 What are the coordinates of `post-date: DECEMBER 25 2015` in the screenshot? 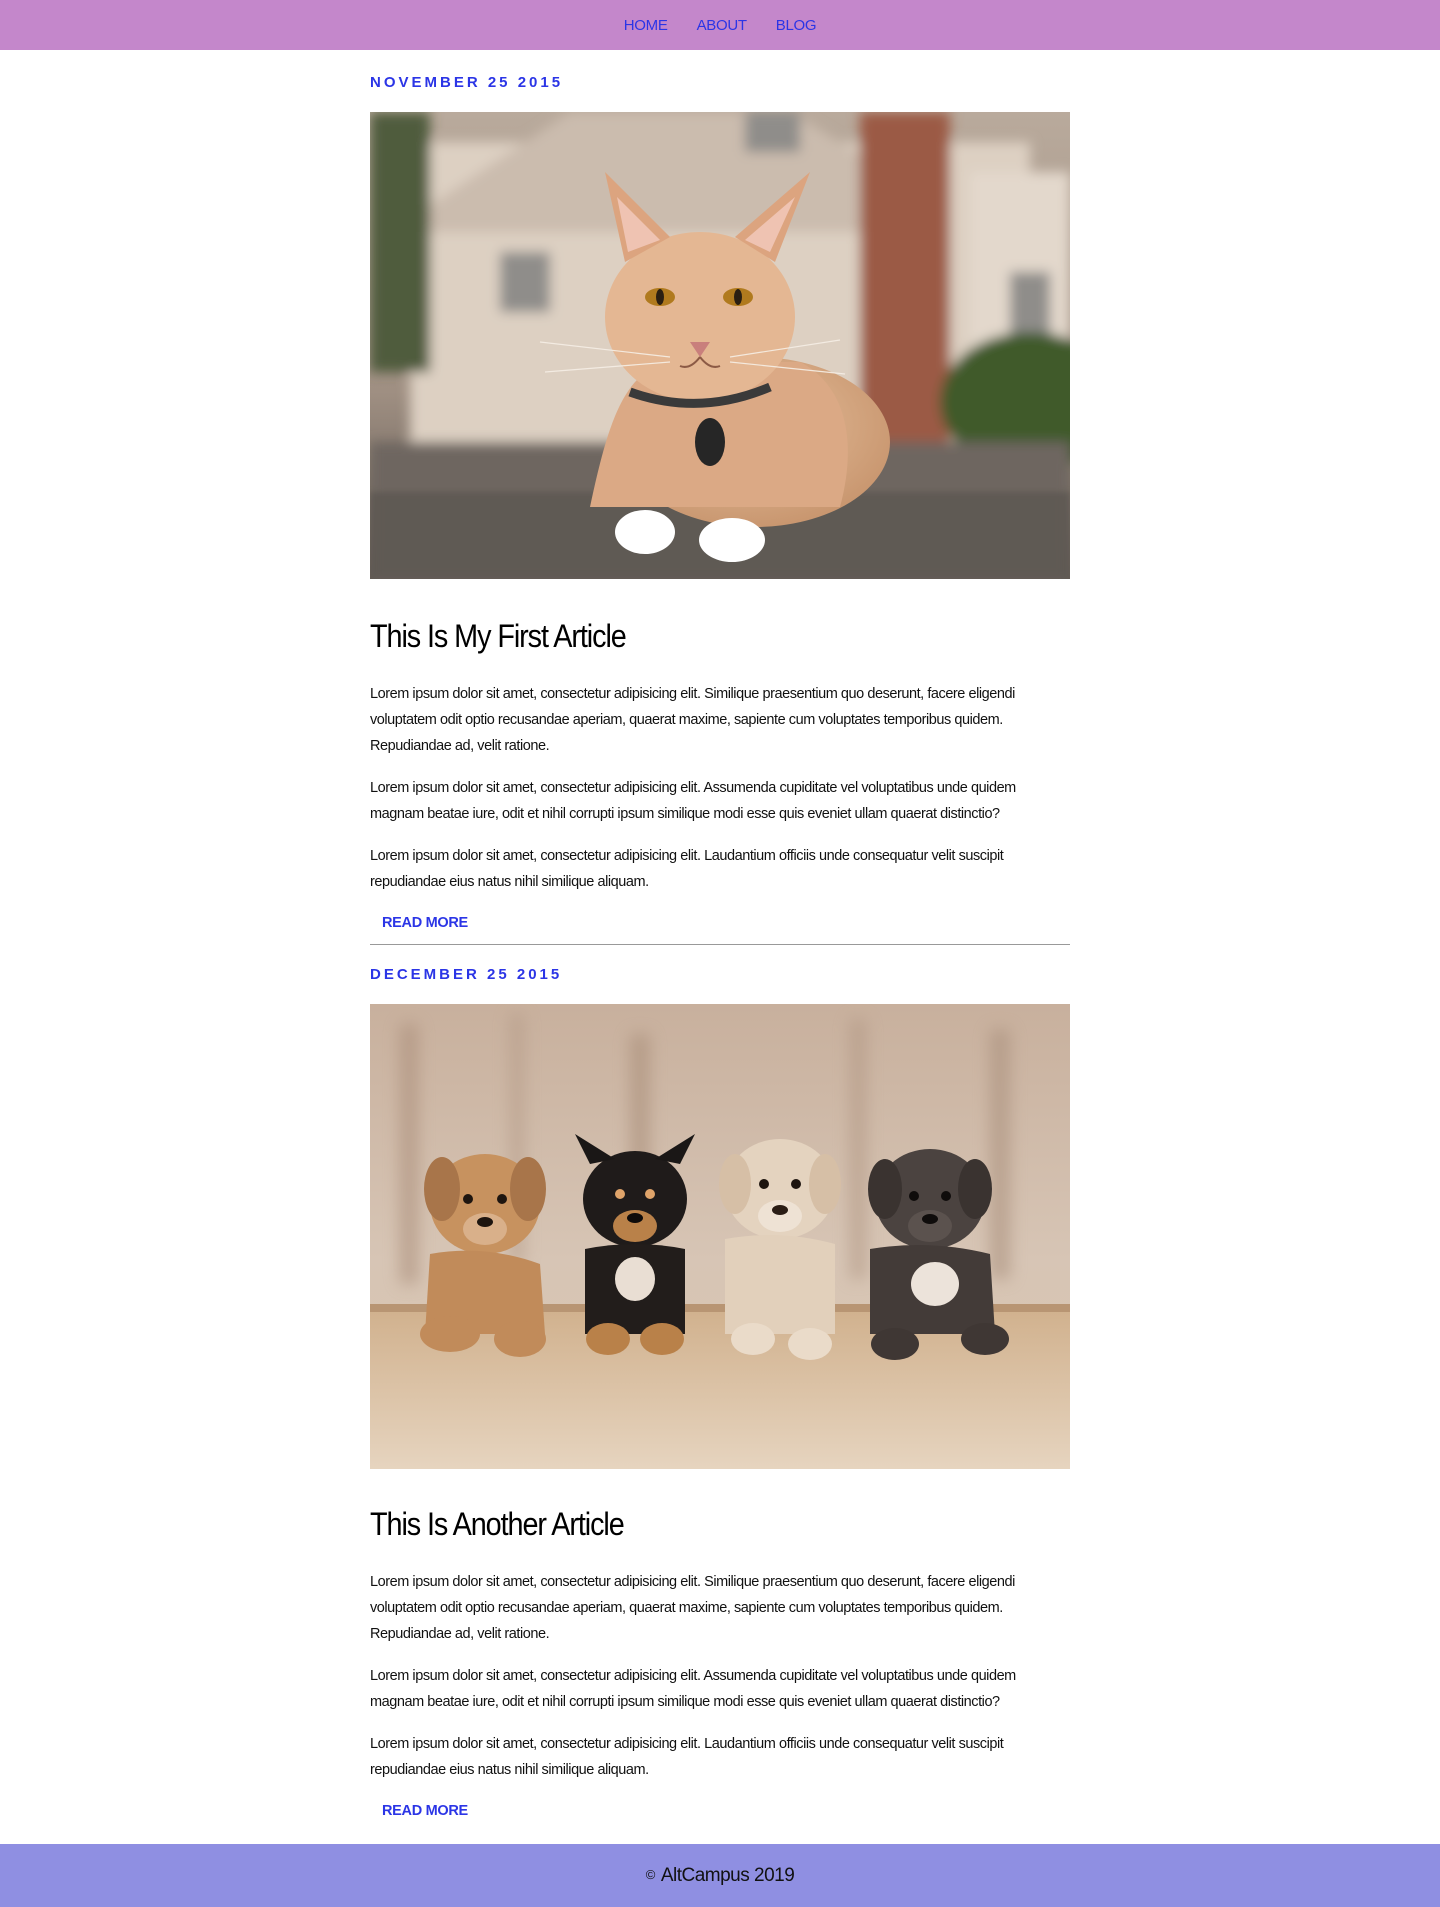 It's located at (466, 974).